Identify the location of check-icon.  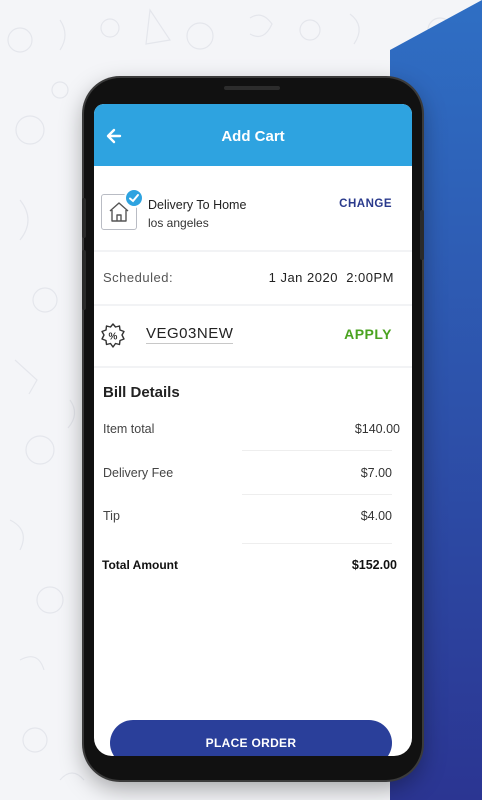
(134, 198).